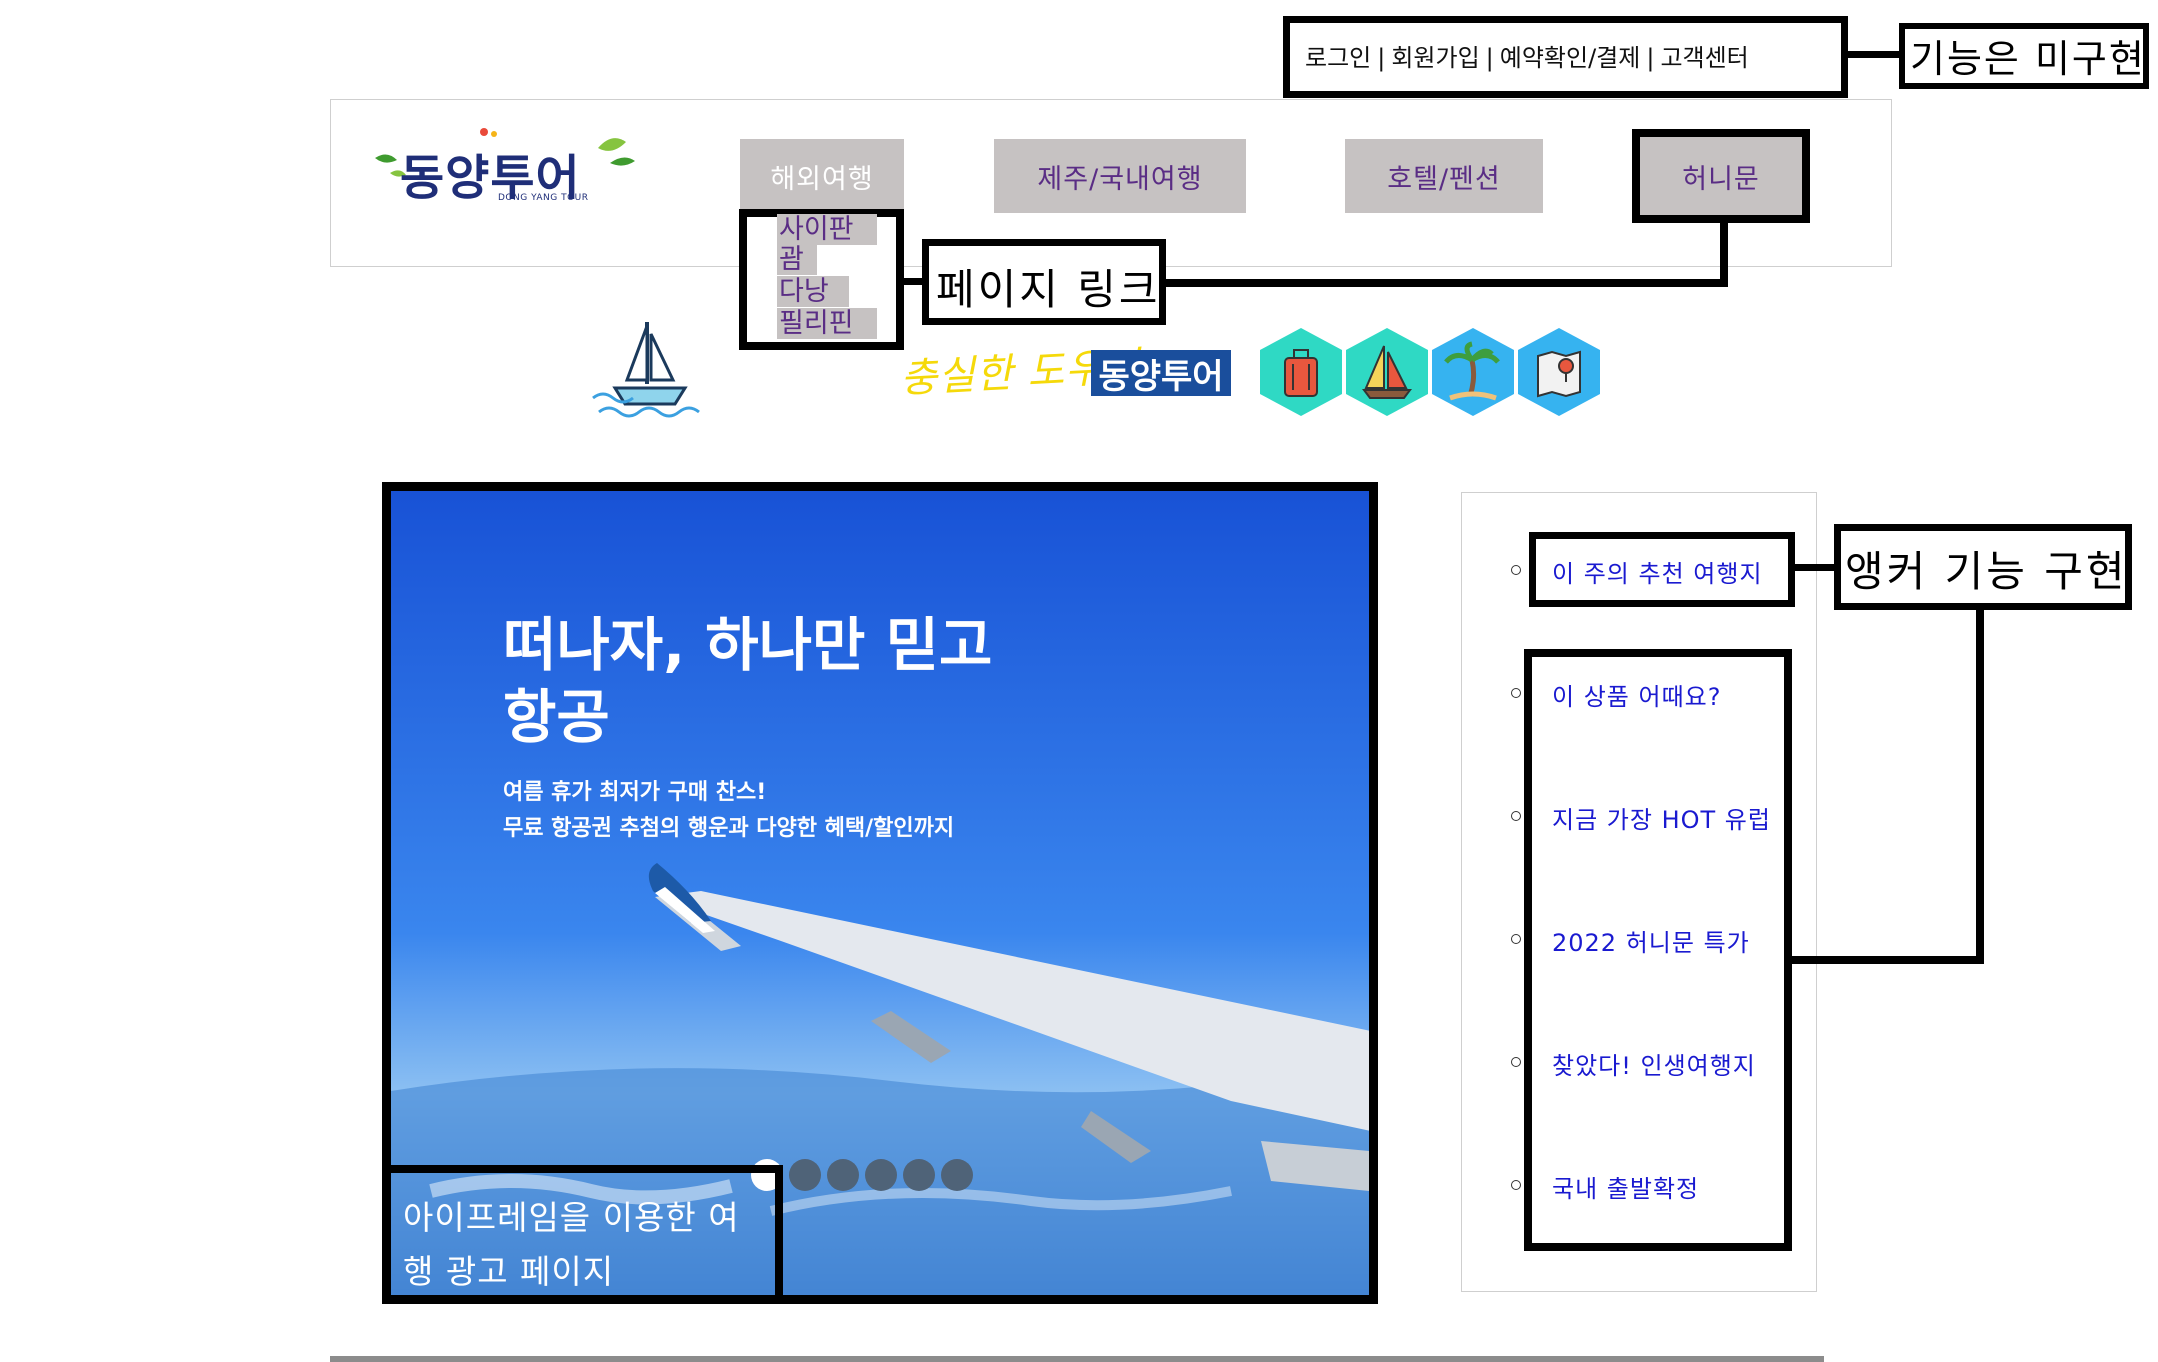  What do you see at coordinates (1559, 372) in the screenshot?
I see `map-icon` at bounding box center [1559, 372].